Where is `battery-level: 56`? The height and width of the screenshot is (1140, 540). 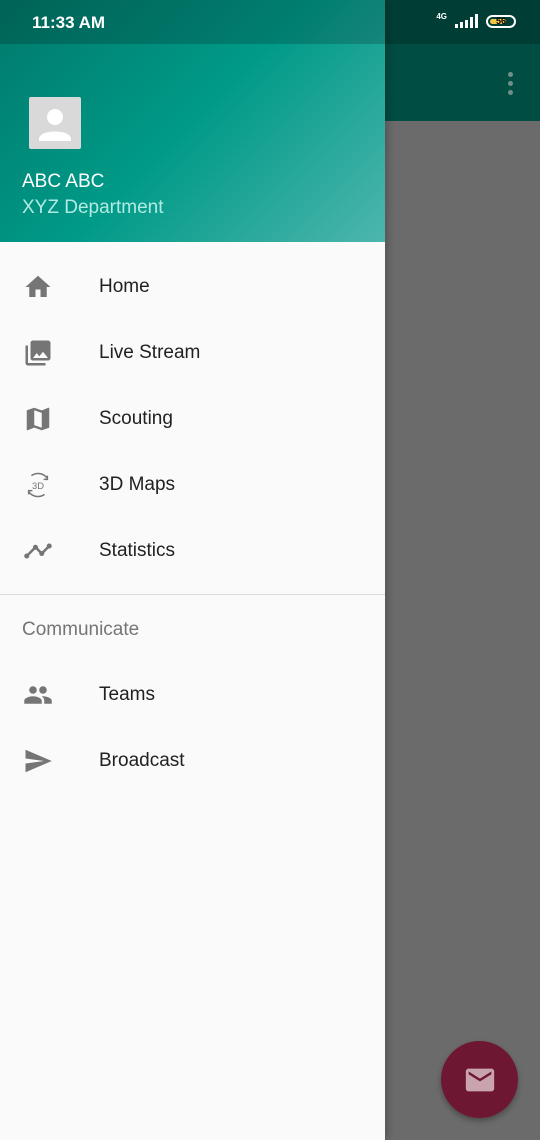
battery-level: 56 is located at coordinates (500, 21).